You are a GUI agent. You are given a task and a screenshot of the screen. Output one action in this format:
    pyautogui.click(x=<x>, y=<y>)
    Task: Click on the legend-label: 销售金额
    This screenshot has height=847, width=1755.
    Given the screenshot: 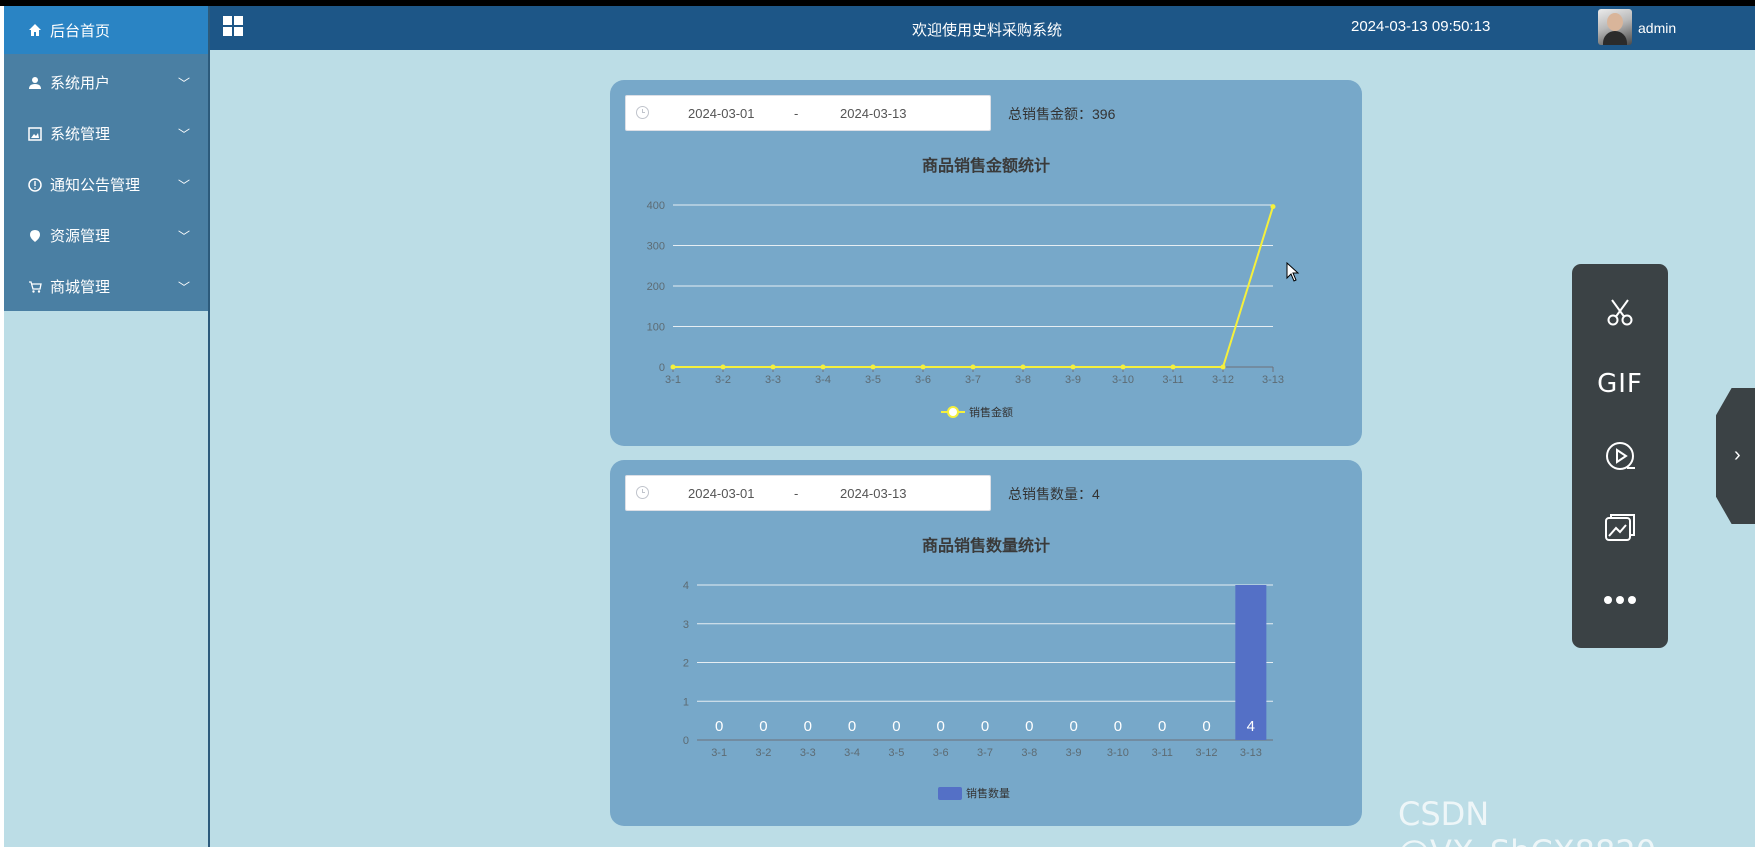 What is the action you would take?
    pyautogui.click(x=991, y=412)
    